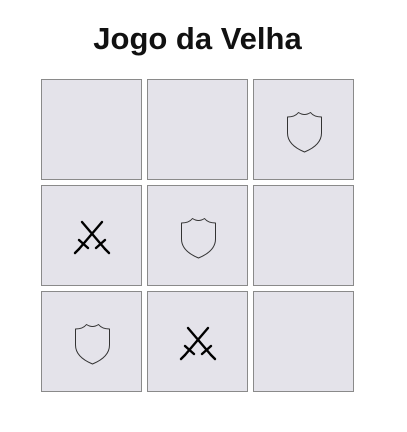  I want to click on game-title: Jogo da Velha, so click(197, 38).